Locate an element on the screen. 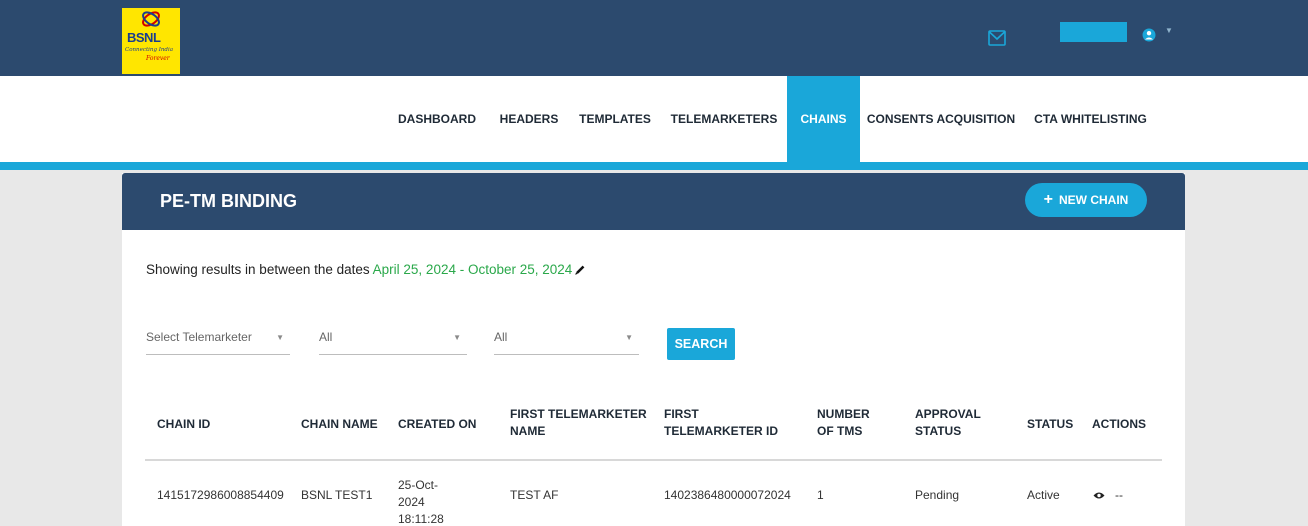 The image size is (1308, 526). brand-tagline: Connecting India is located at coordinates (149, 50).